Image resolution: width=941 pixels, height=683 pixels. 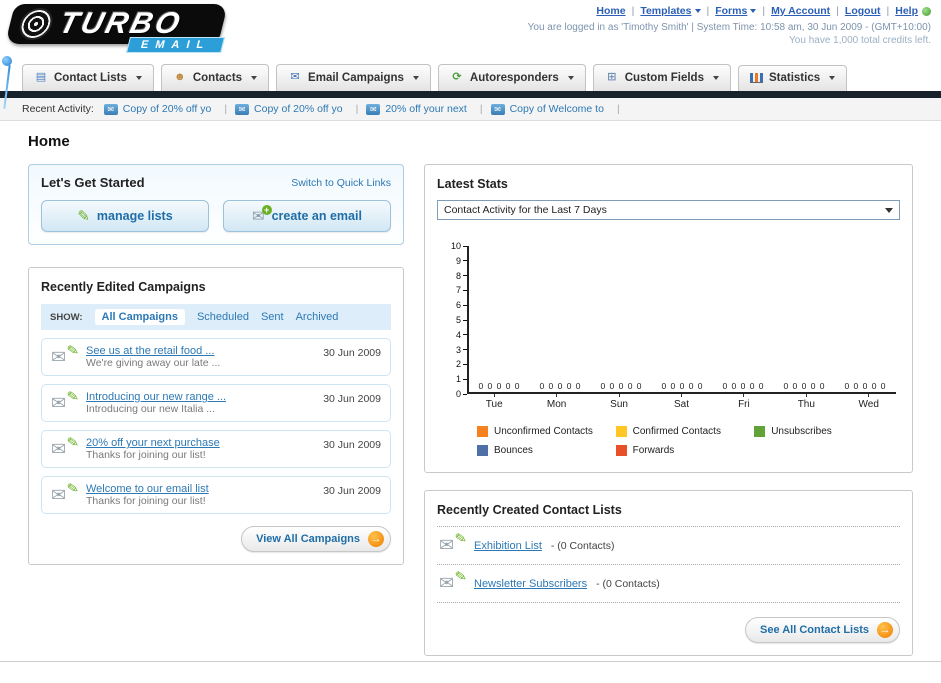 I want to click on top-link-my-account: My Account, so click(x=800, y=11).